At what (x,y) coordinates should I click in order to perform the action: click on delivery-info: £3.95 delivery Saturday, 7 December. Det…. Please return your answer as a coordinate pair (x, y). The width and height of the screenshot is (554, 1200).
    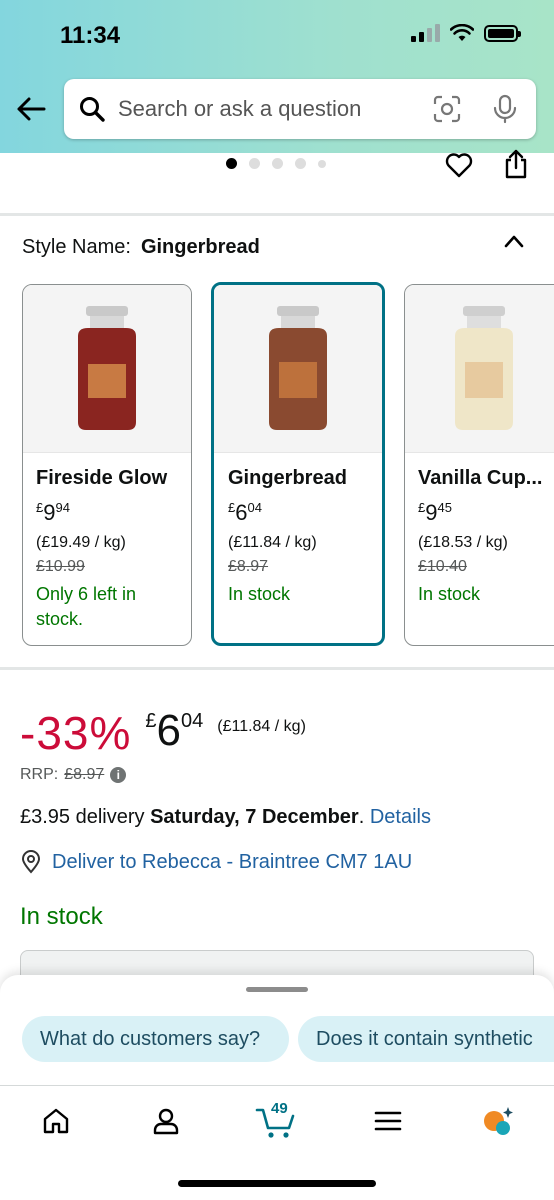
    Looking at the image, I should click on (225, 817).